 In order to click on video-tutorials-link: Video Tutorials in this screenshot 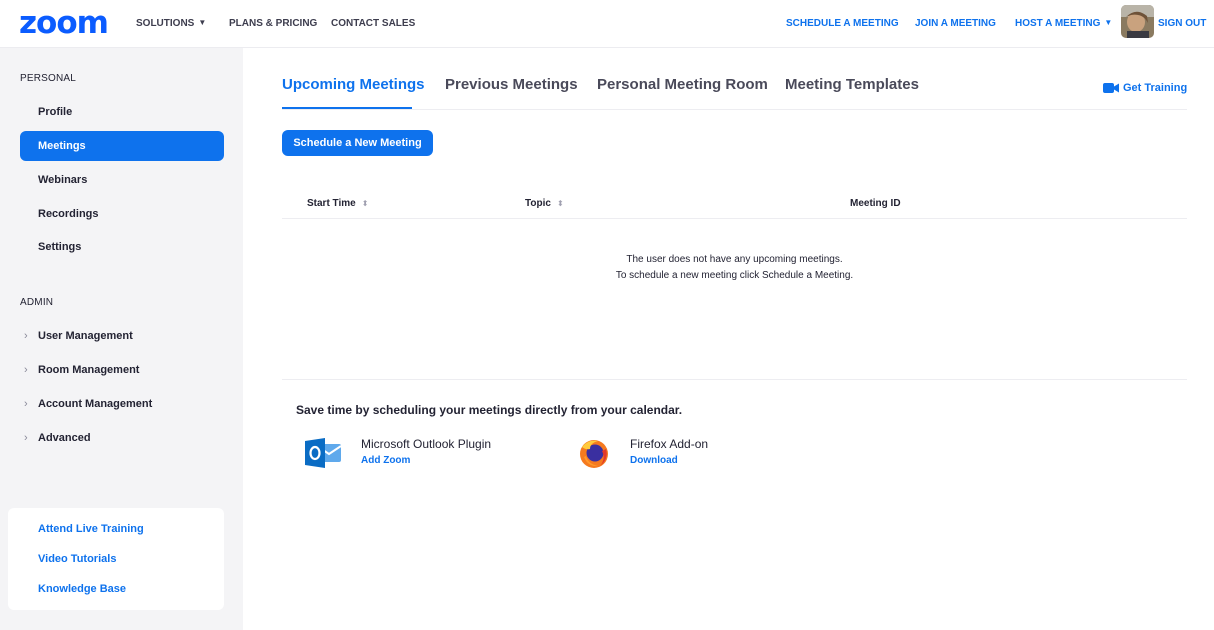, I will do `click(77, 559)`.